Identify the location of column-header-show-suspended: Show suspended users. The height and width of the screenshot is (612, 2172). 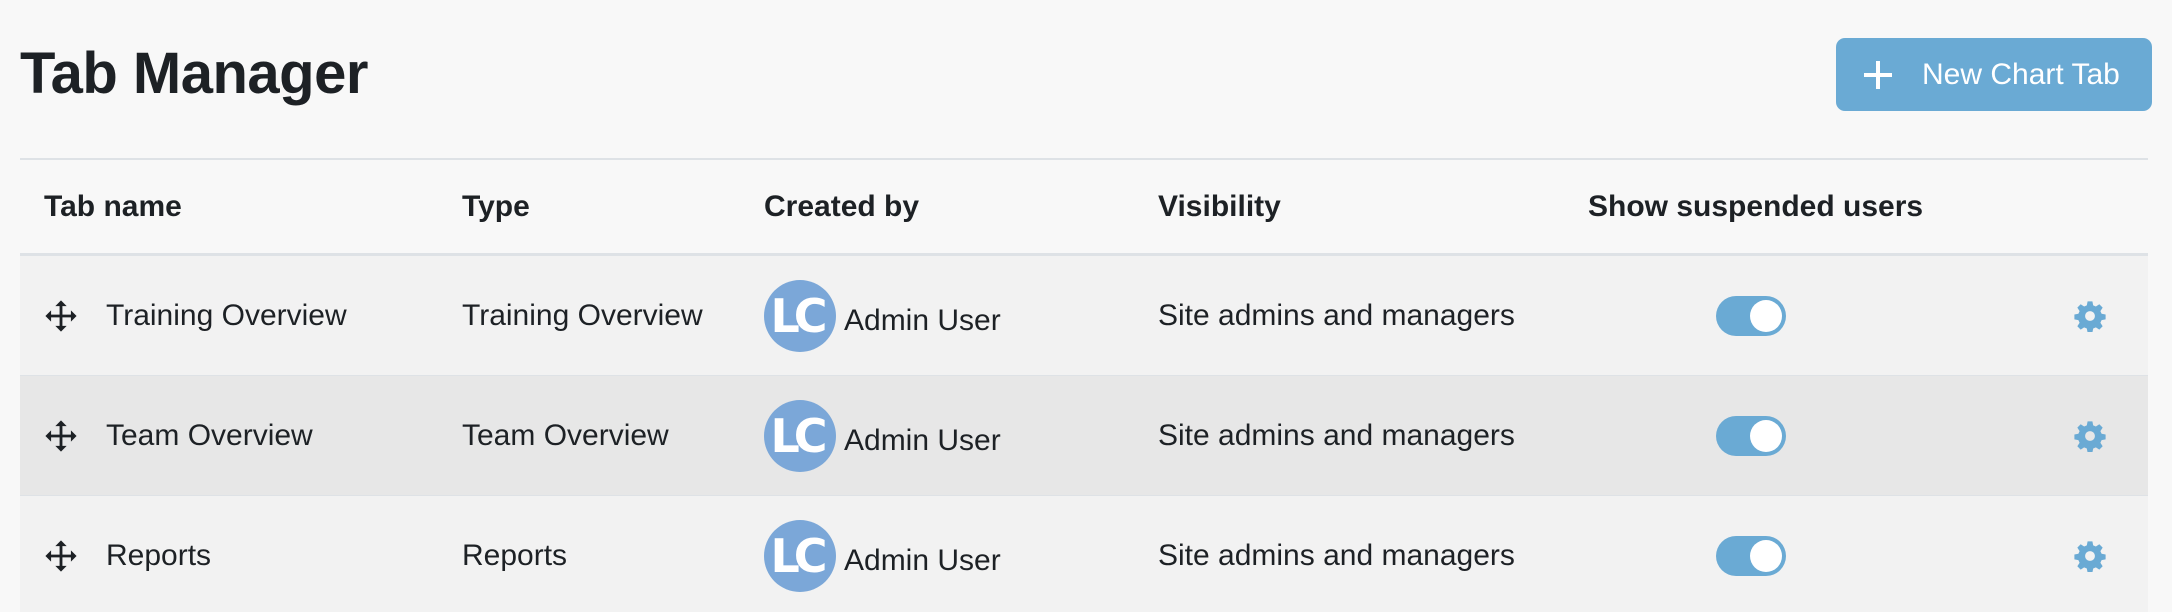
(1756, 206).